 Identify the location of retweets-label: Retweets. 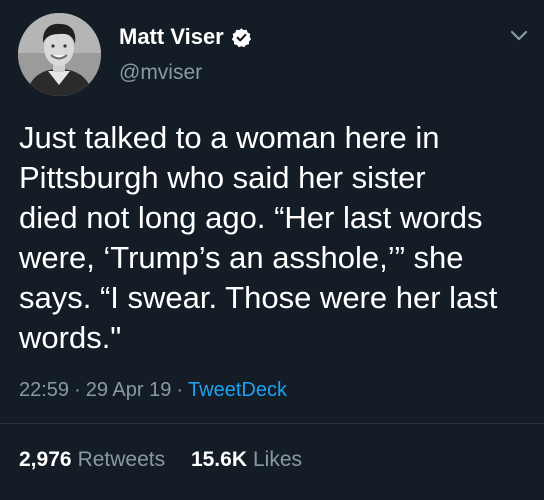
(121, 459).